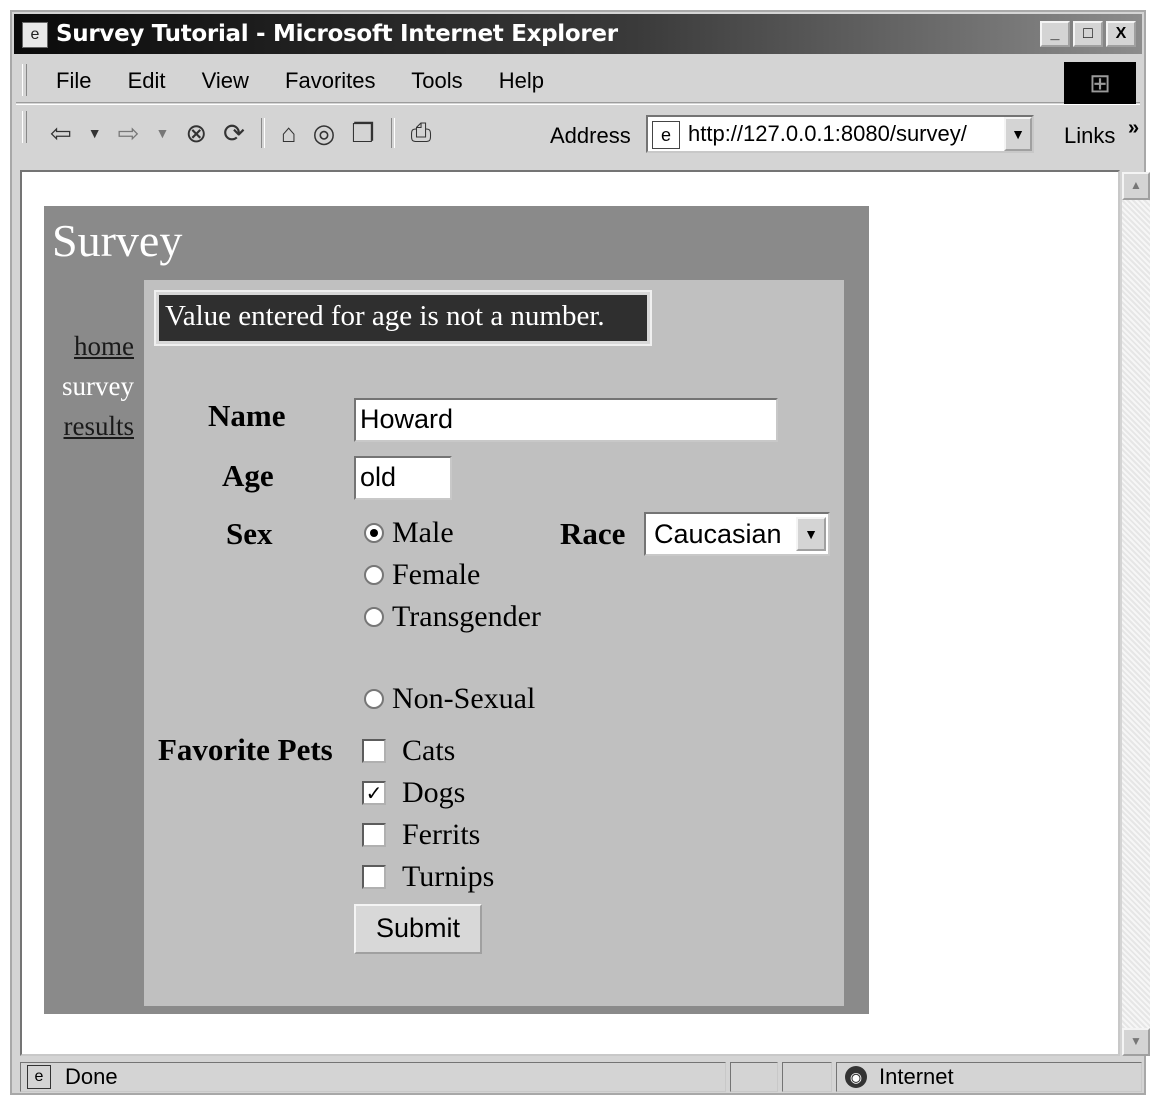 The width and height of the screenshot is (1150, 1099). I want to click on windows-flag-icon: ⊞, so click(1100, 83).